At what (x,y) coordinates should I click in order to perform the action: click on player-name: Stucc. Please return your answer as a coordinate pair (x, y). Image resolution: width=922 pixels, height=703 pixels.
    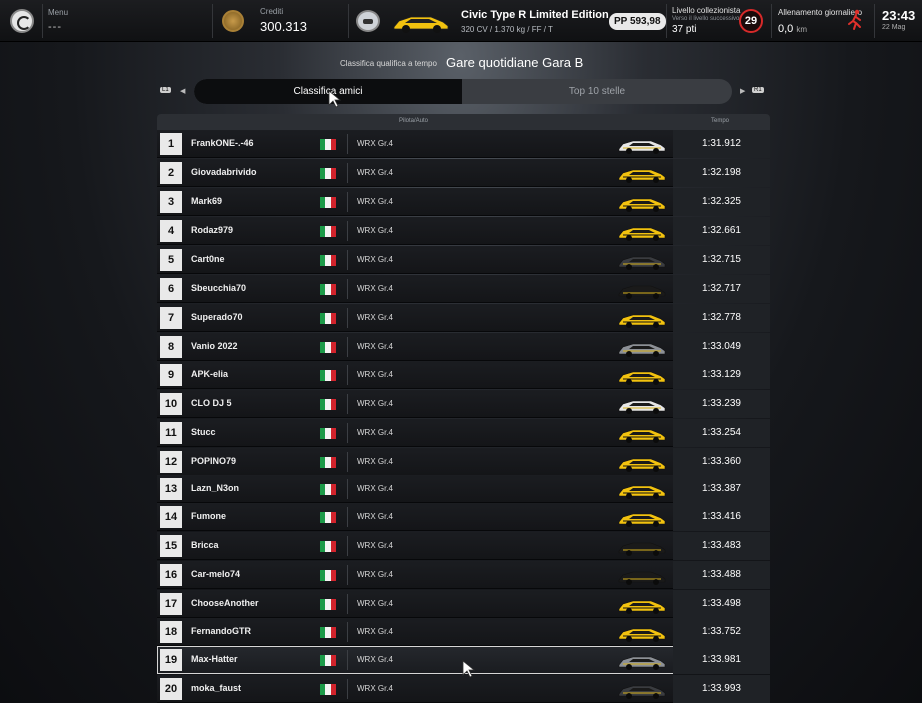
    Looking at the image, I should click on (203, 432).